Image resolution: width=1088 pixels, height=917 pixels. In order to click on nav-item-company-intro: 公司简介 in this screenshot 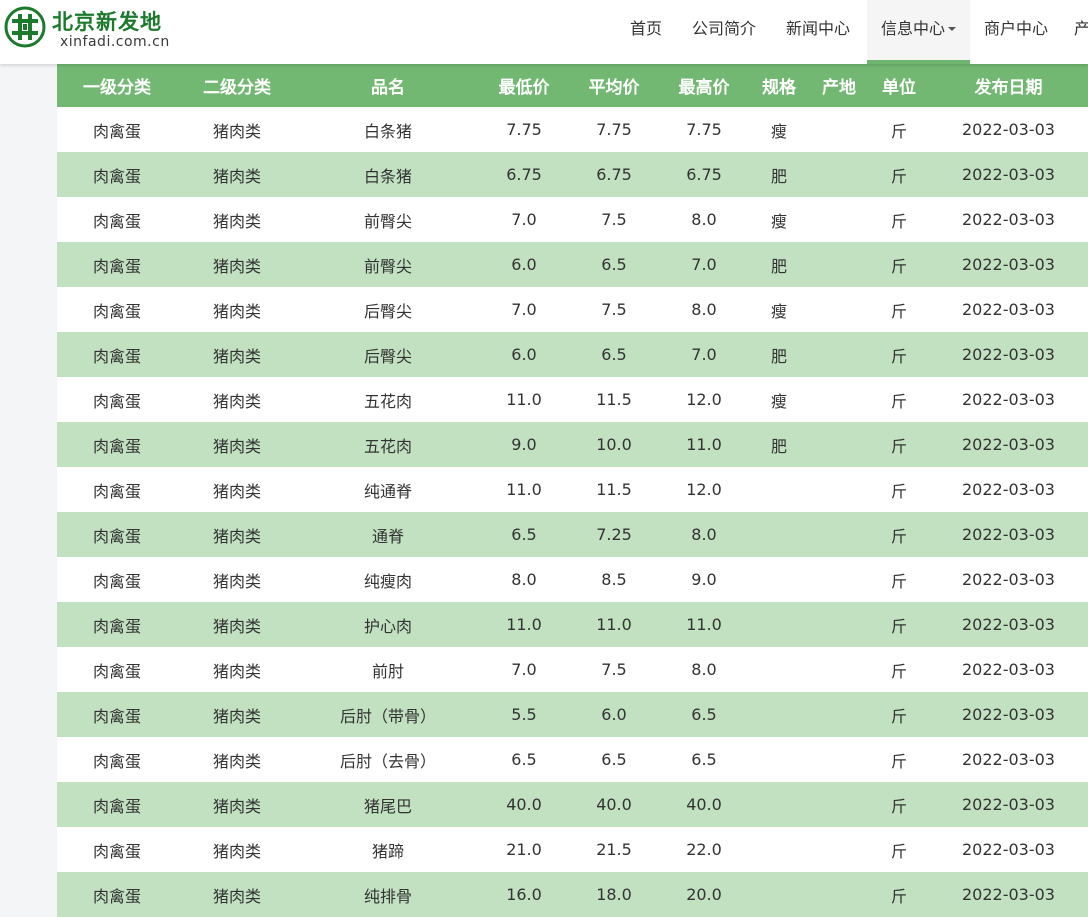, I will do `click(724, 32)`.